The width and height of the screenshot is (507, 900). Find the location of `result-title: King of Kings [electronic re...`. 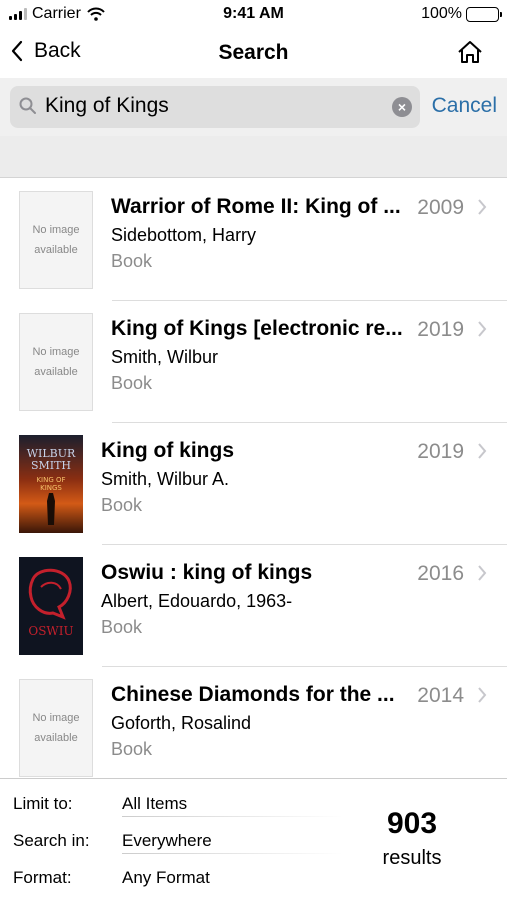

result-title: King of Kings [electronic re... is located at coordinates (257, 328).